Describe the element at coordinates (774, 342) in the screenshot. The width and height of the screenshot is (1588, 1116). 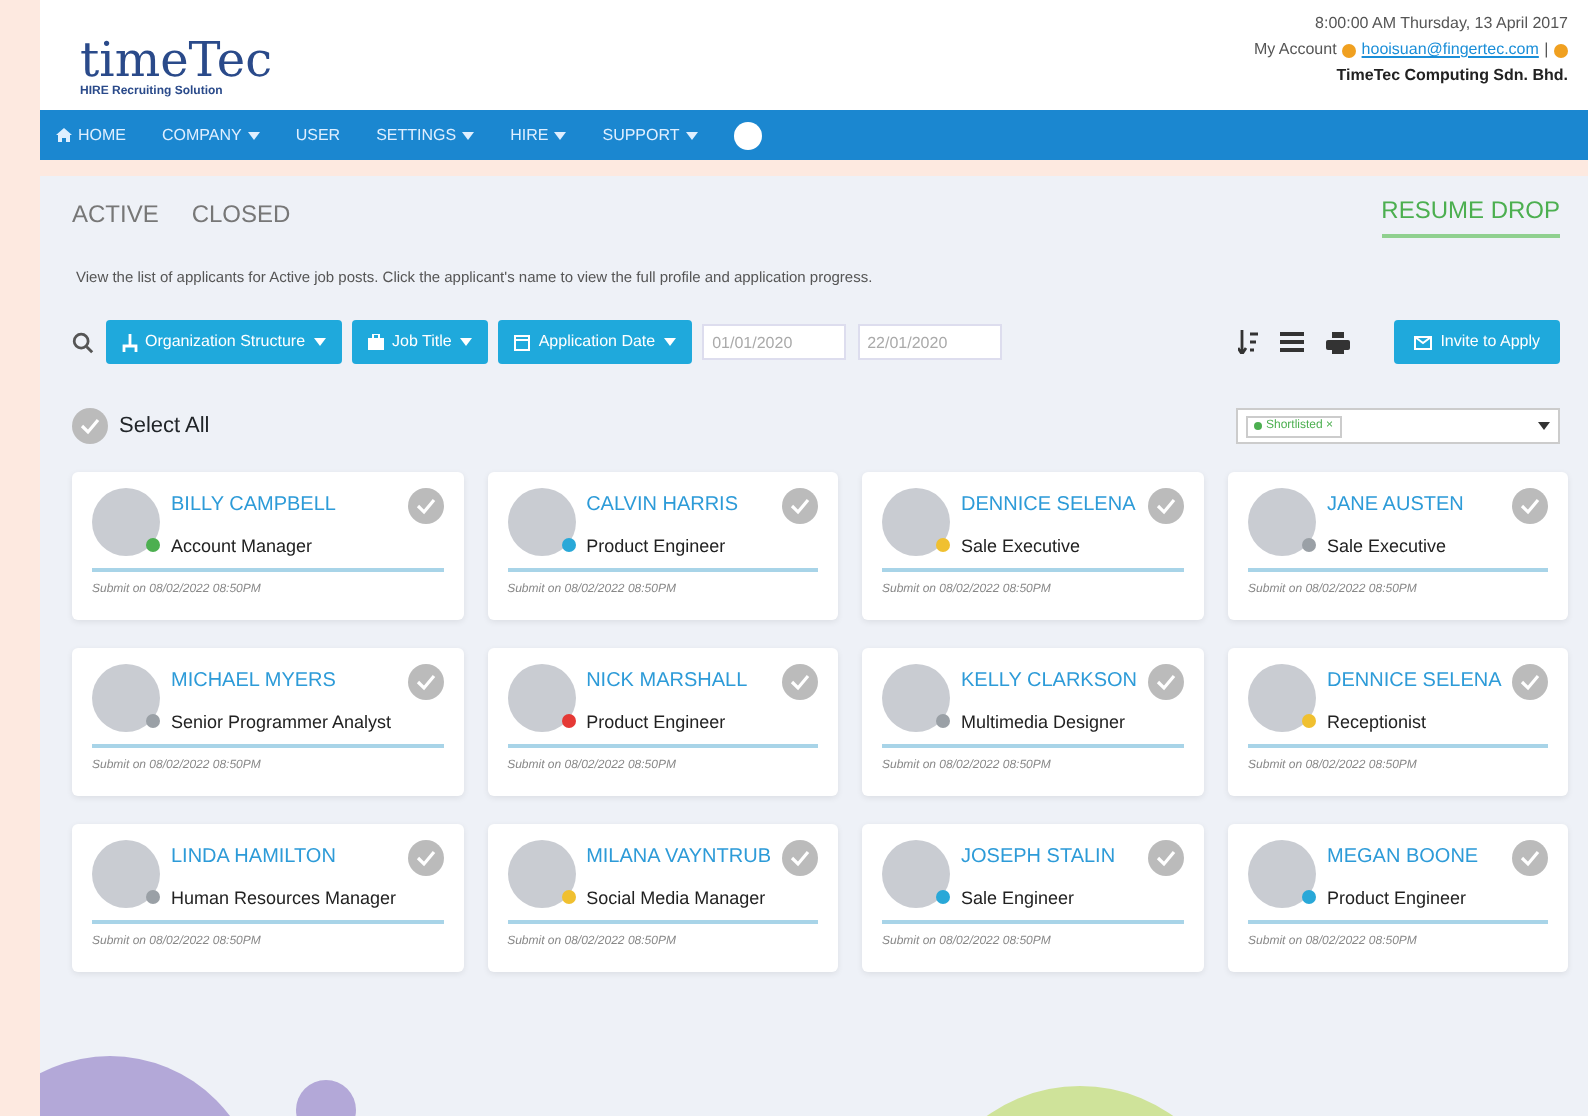
I see `date-field: 01/01/2020` at that location.